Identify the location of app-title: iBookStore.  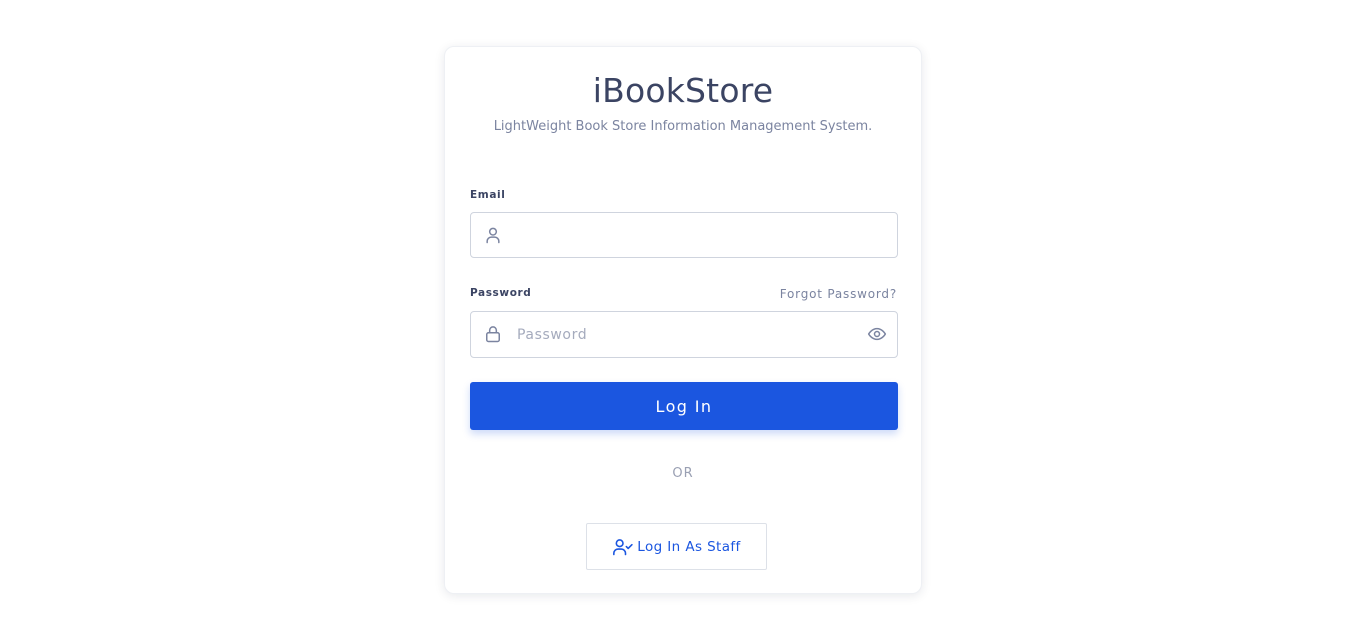
(683, 90).